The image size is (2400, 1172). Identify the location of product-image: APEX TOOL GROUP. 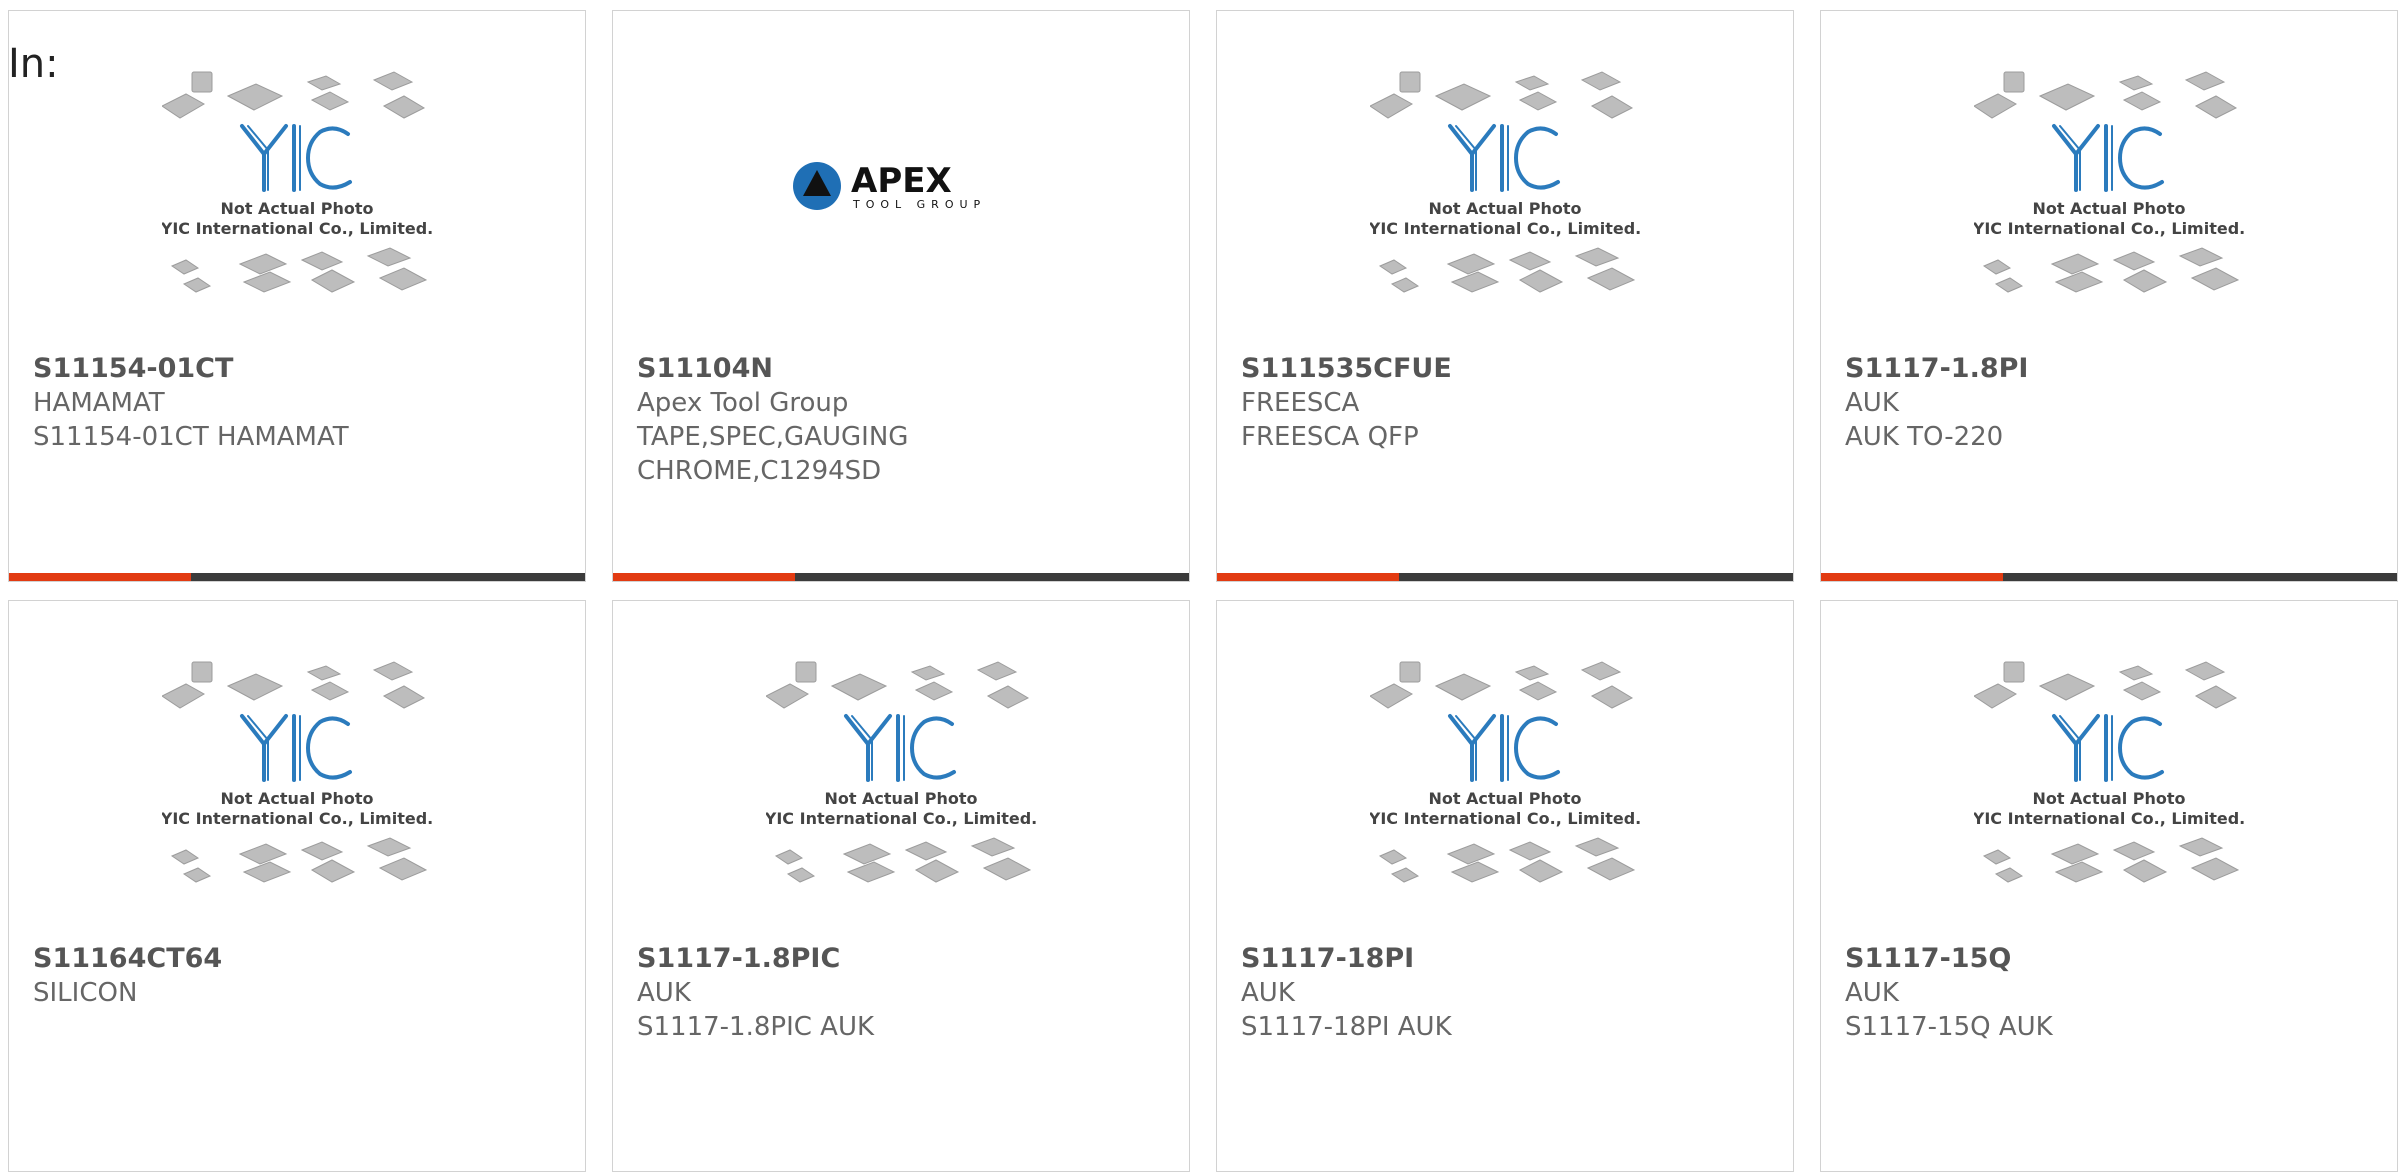
(901, 186).